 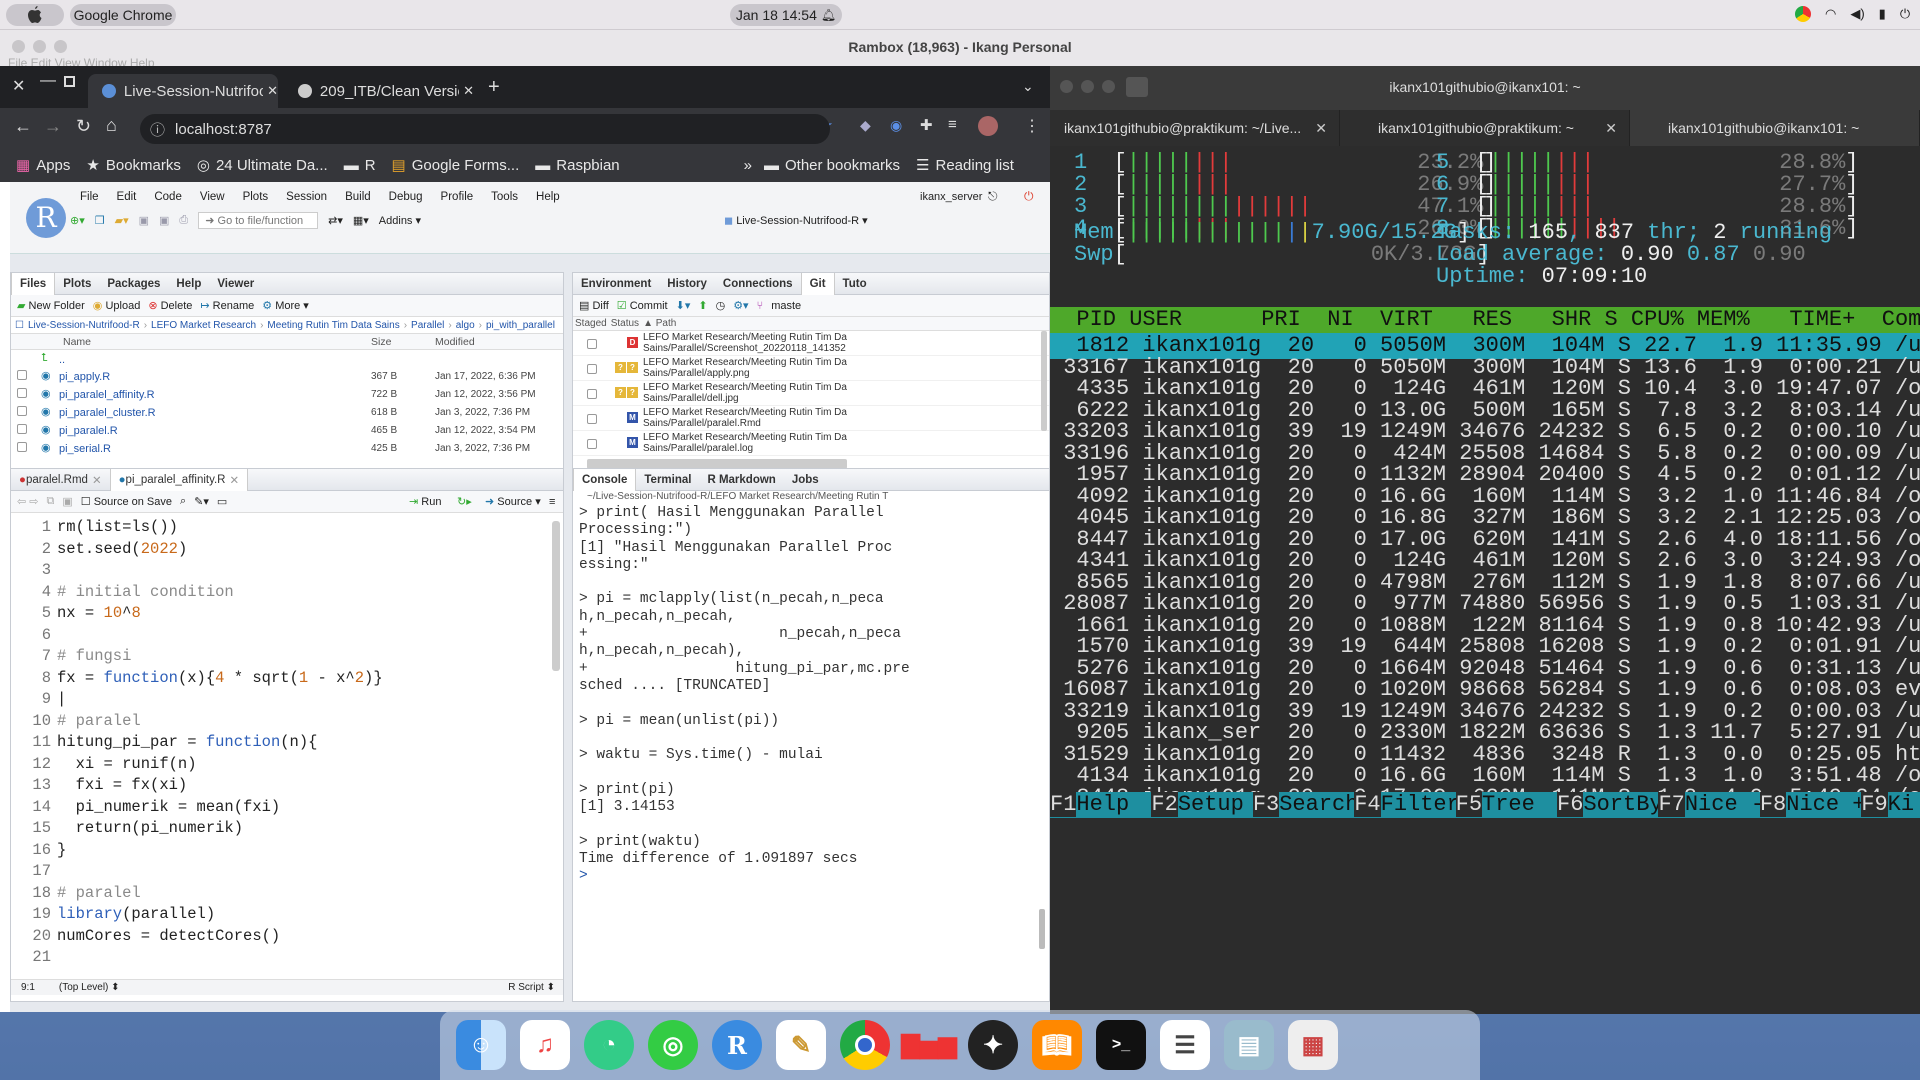 I want to click on save-icon: ▣, so click(x=67, y=501).